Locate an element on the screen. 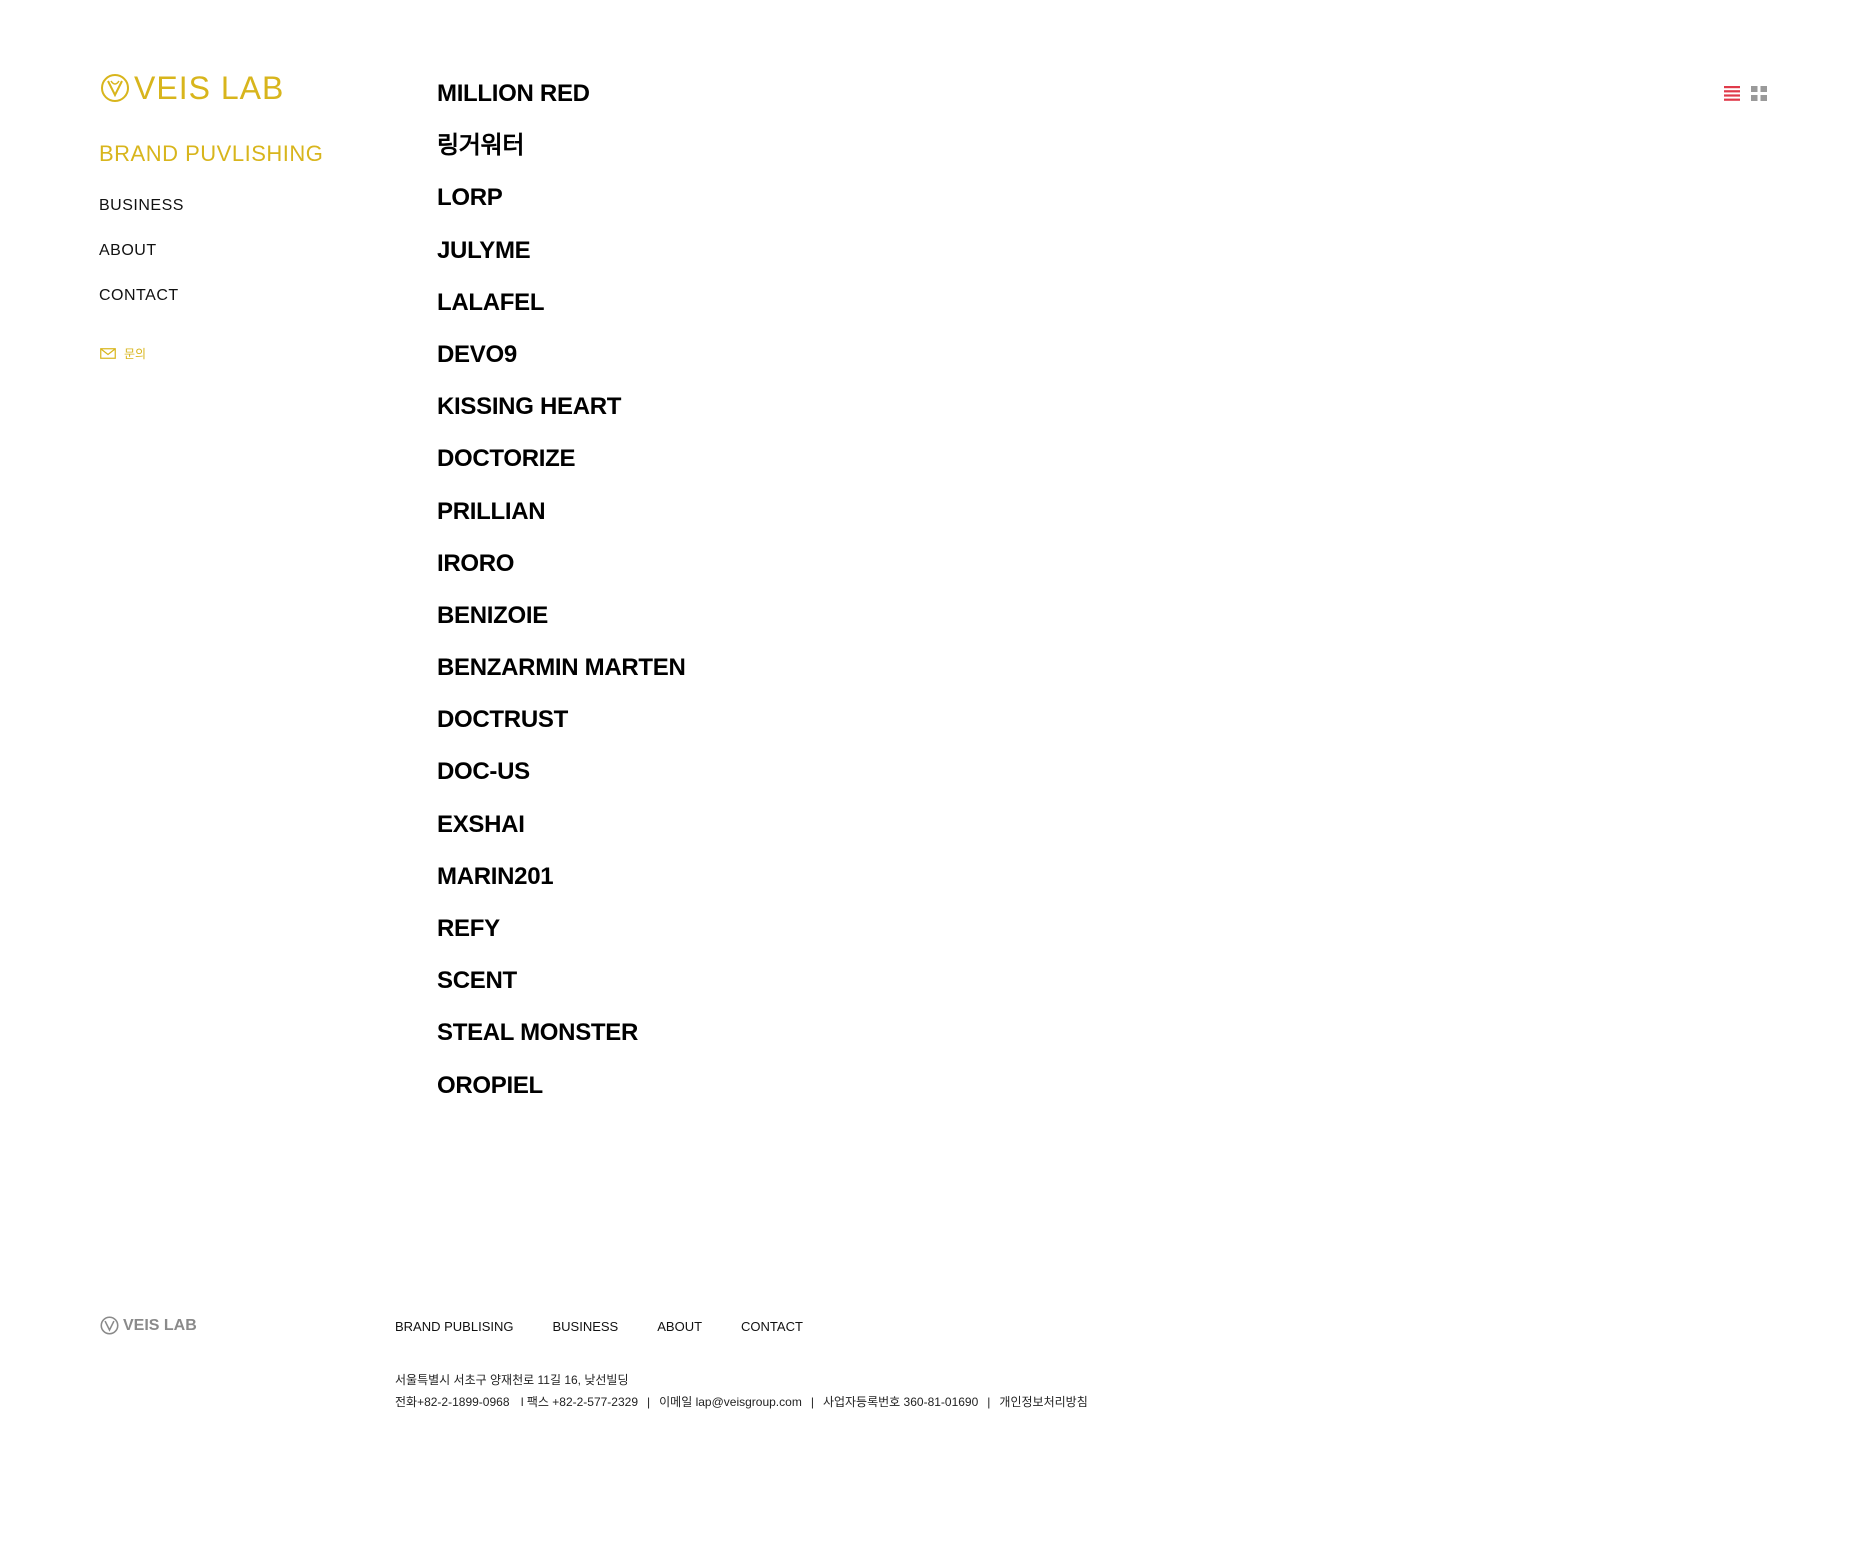 This screenshot has height=1550, width=1860. brand-item: JULYME is located at coordinates (561, 263).